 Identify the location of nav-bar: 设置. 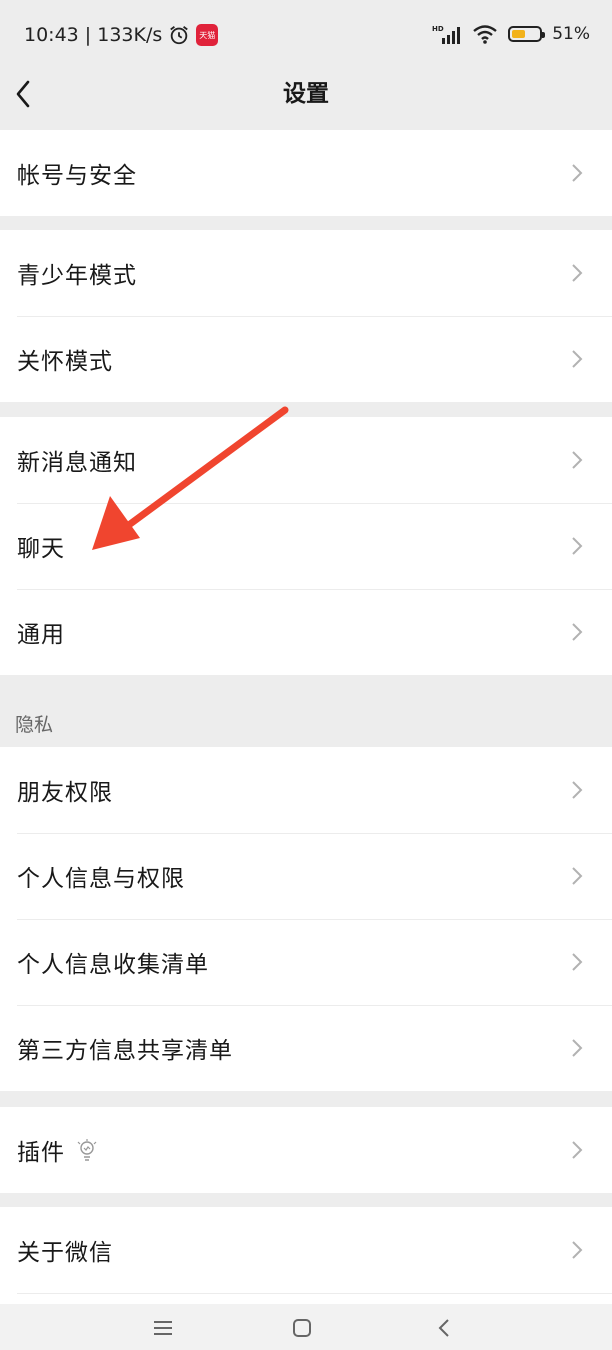
(306, 94).